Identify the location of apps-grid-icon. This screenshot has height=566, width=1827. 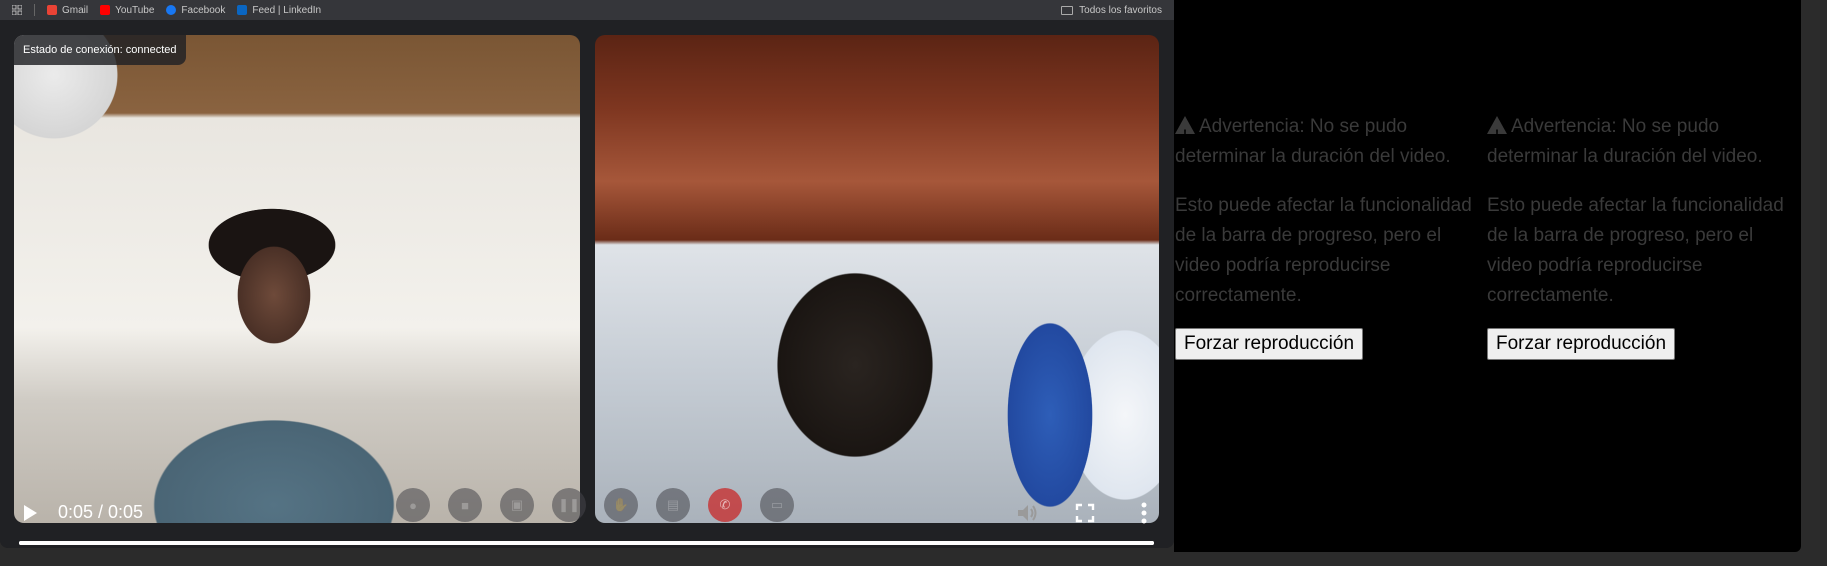
(17, 10).